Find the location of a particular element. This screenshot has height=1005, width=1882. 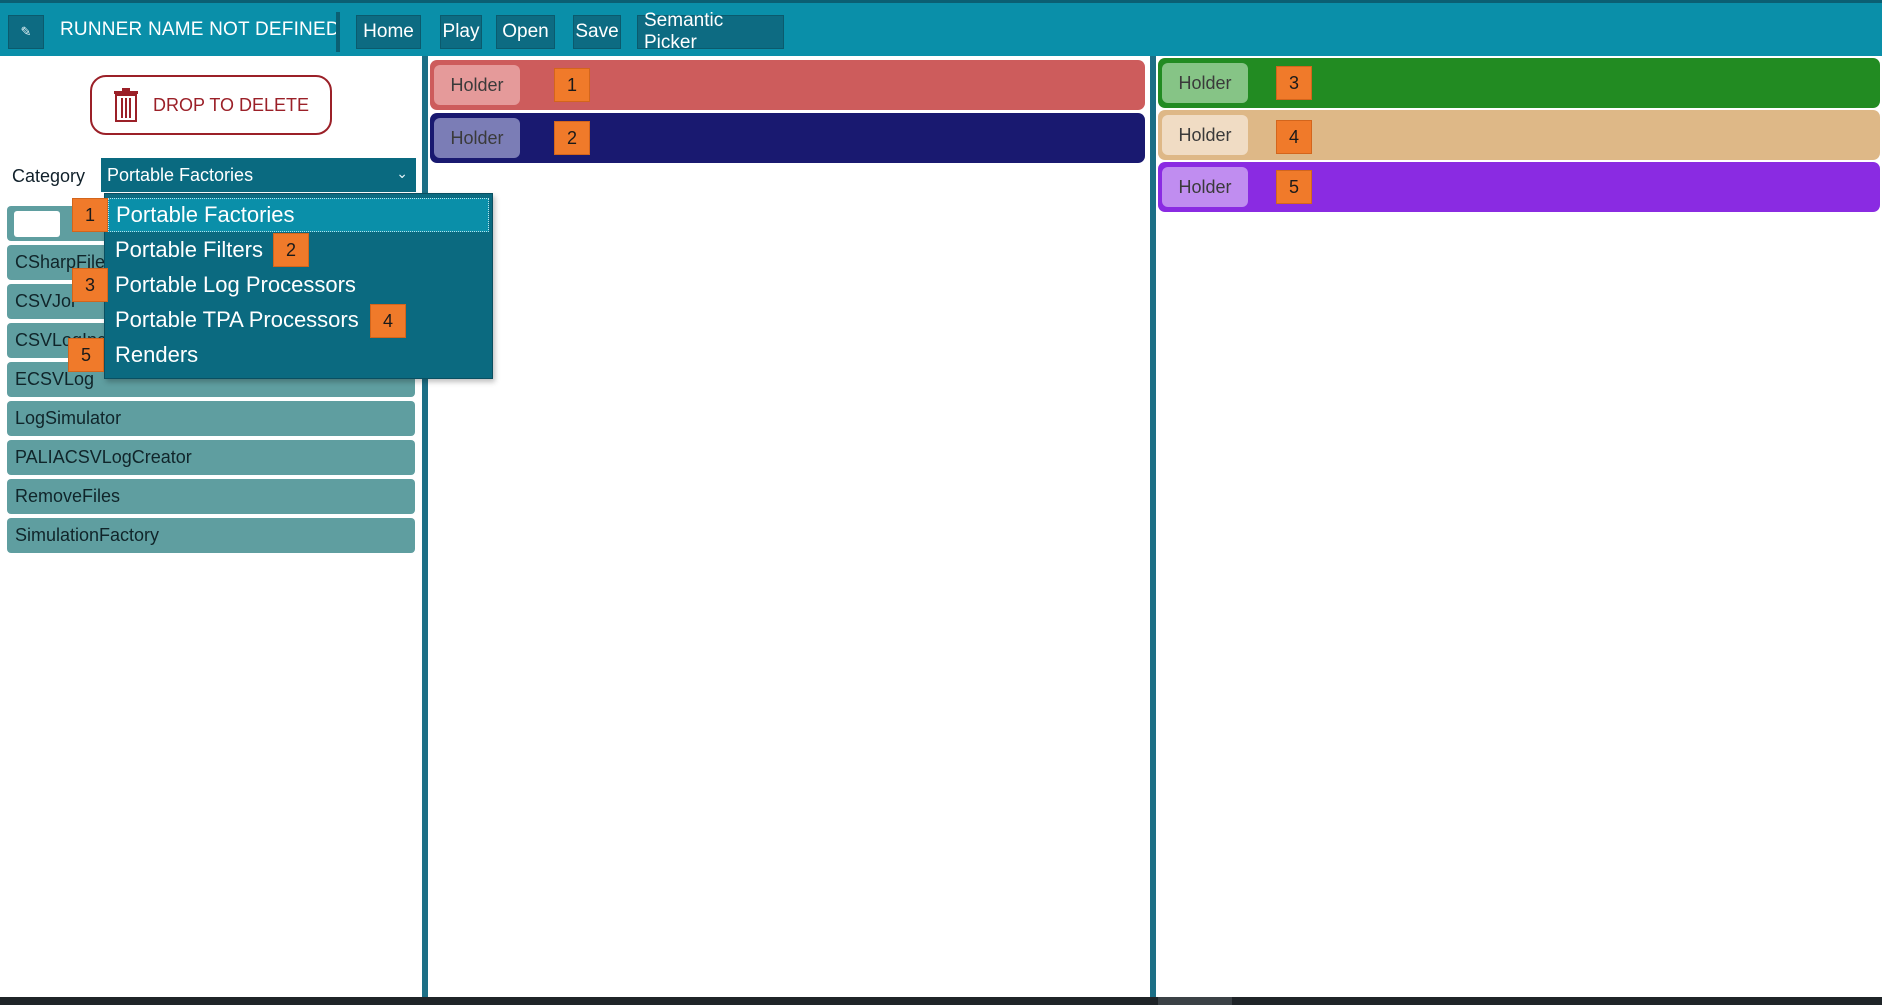

list-item: RemoveFiles is located at coordinates (211, 496).